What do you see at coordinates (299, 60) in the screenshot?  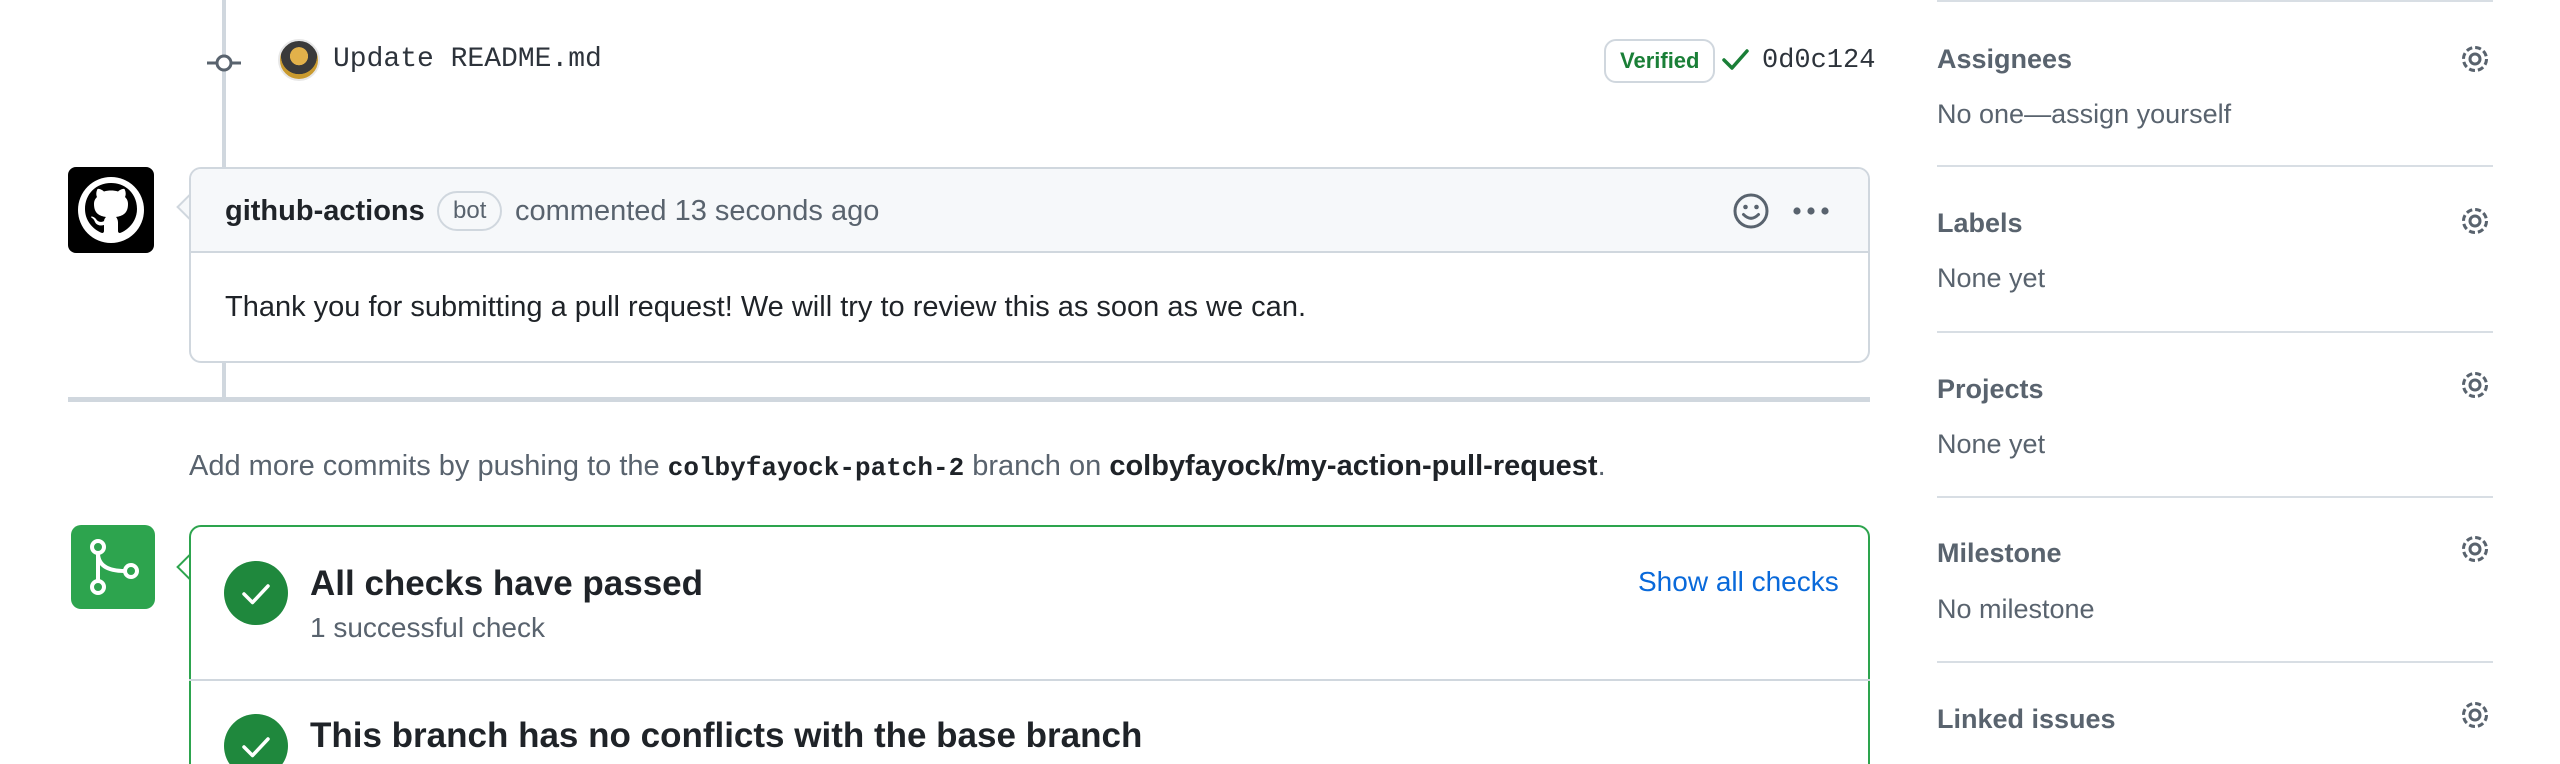 I see `commit-author-avatar` at bounding box center [299, 60].